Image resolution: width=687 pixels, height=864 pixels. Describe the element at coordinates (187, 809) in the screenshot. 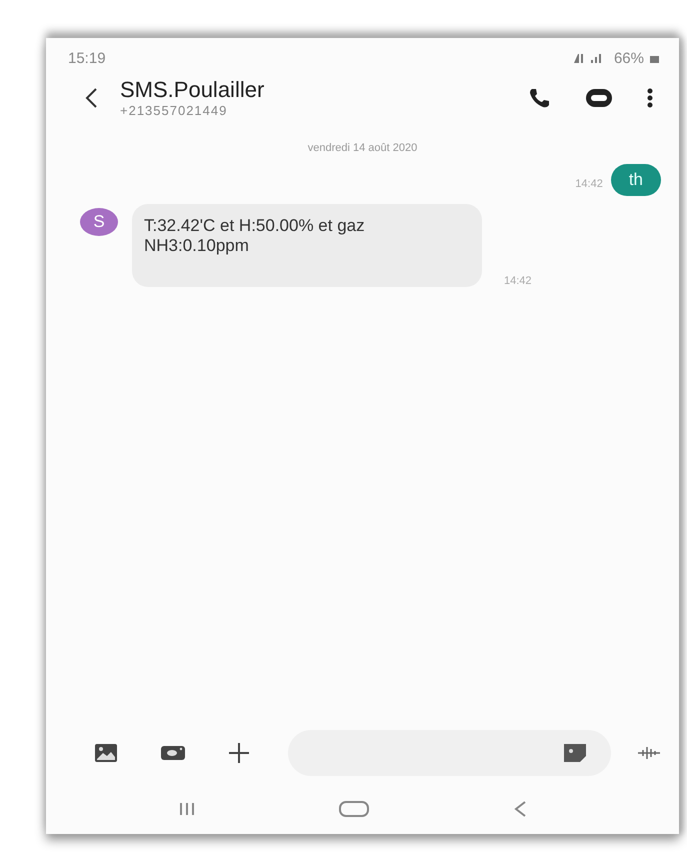

I see `recent-apps-icon` at that location.